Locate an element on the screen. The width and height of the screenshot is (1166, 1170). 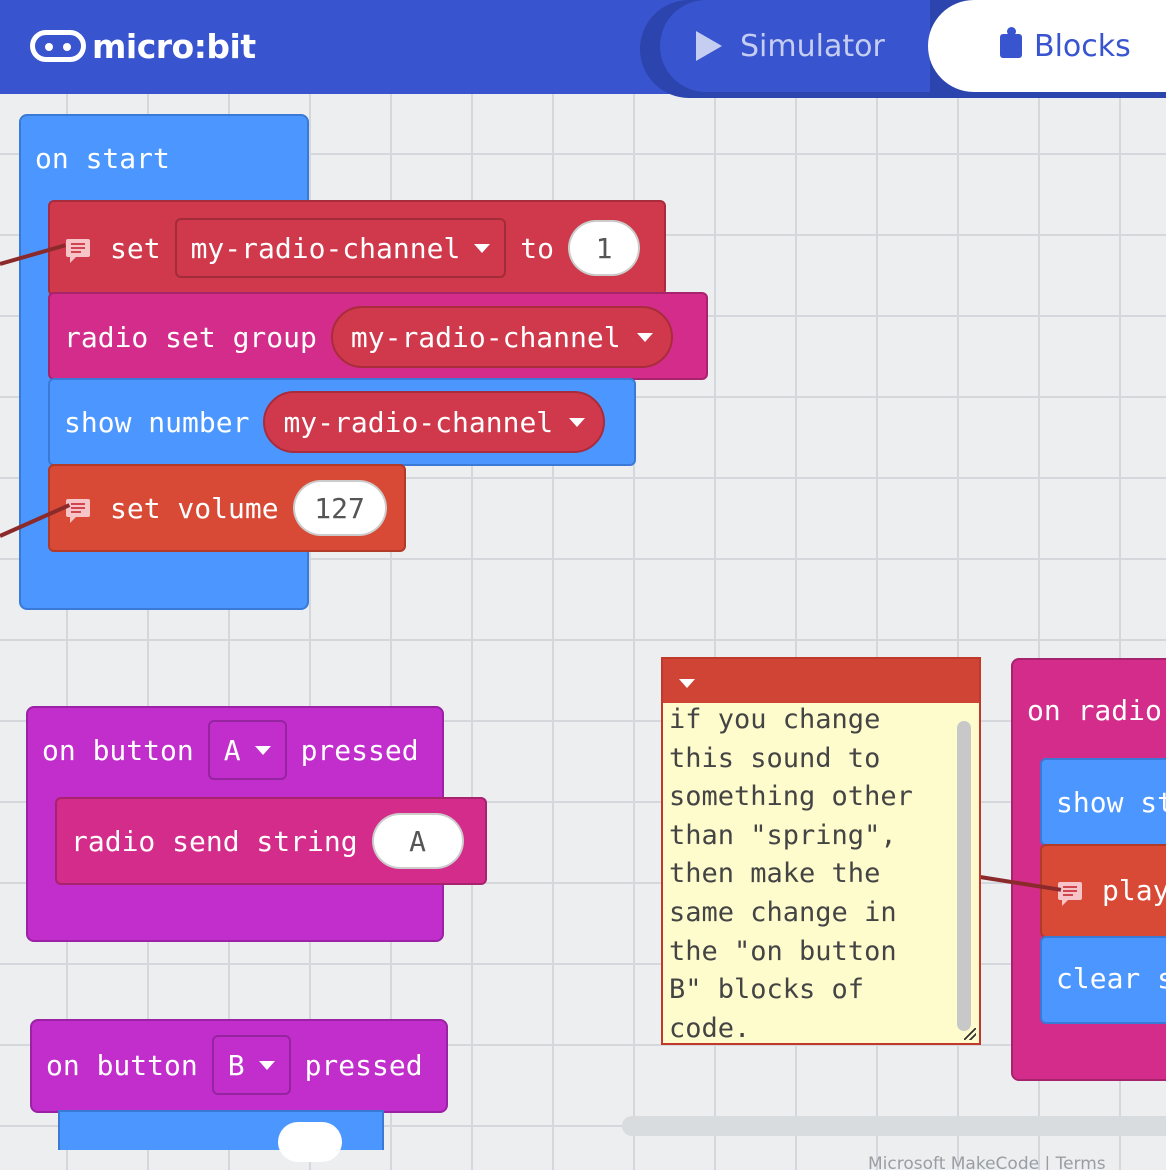
partial-child-block is located at coordinates (221, 1136).